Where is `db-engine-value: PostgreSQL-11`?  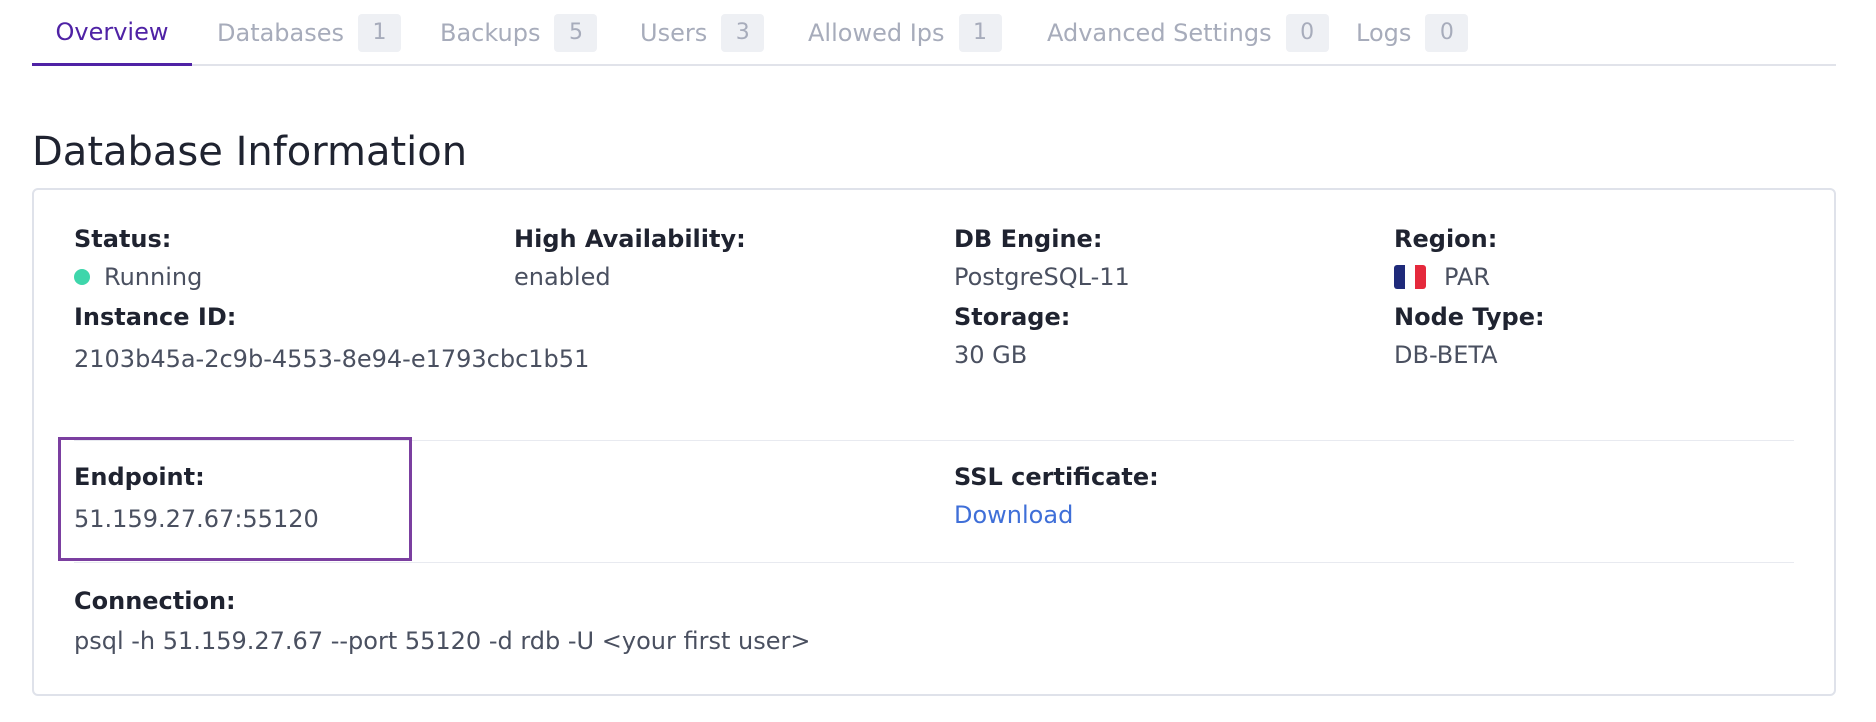
db-engine-value: PostgreSQL-11 is located at coordinates (1042, 277).